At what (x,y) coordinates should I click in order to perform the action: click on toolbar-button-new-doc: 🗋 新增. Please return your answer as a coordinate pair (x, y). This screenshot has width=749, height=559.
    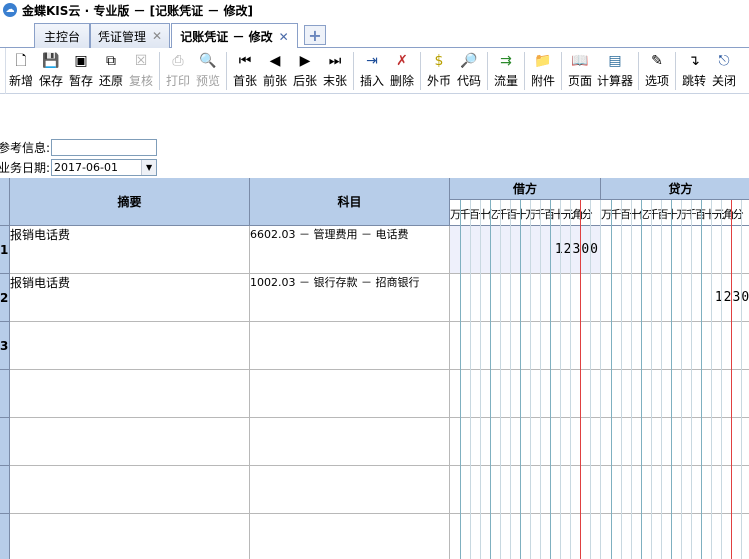
    Looking at the image, I should click on (21, 71).